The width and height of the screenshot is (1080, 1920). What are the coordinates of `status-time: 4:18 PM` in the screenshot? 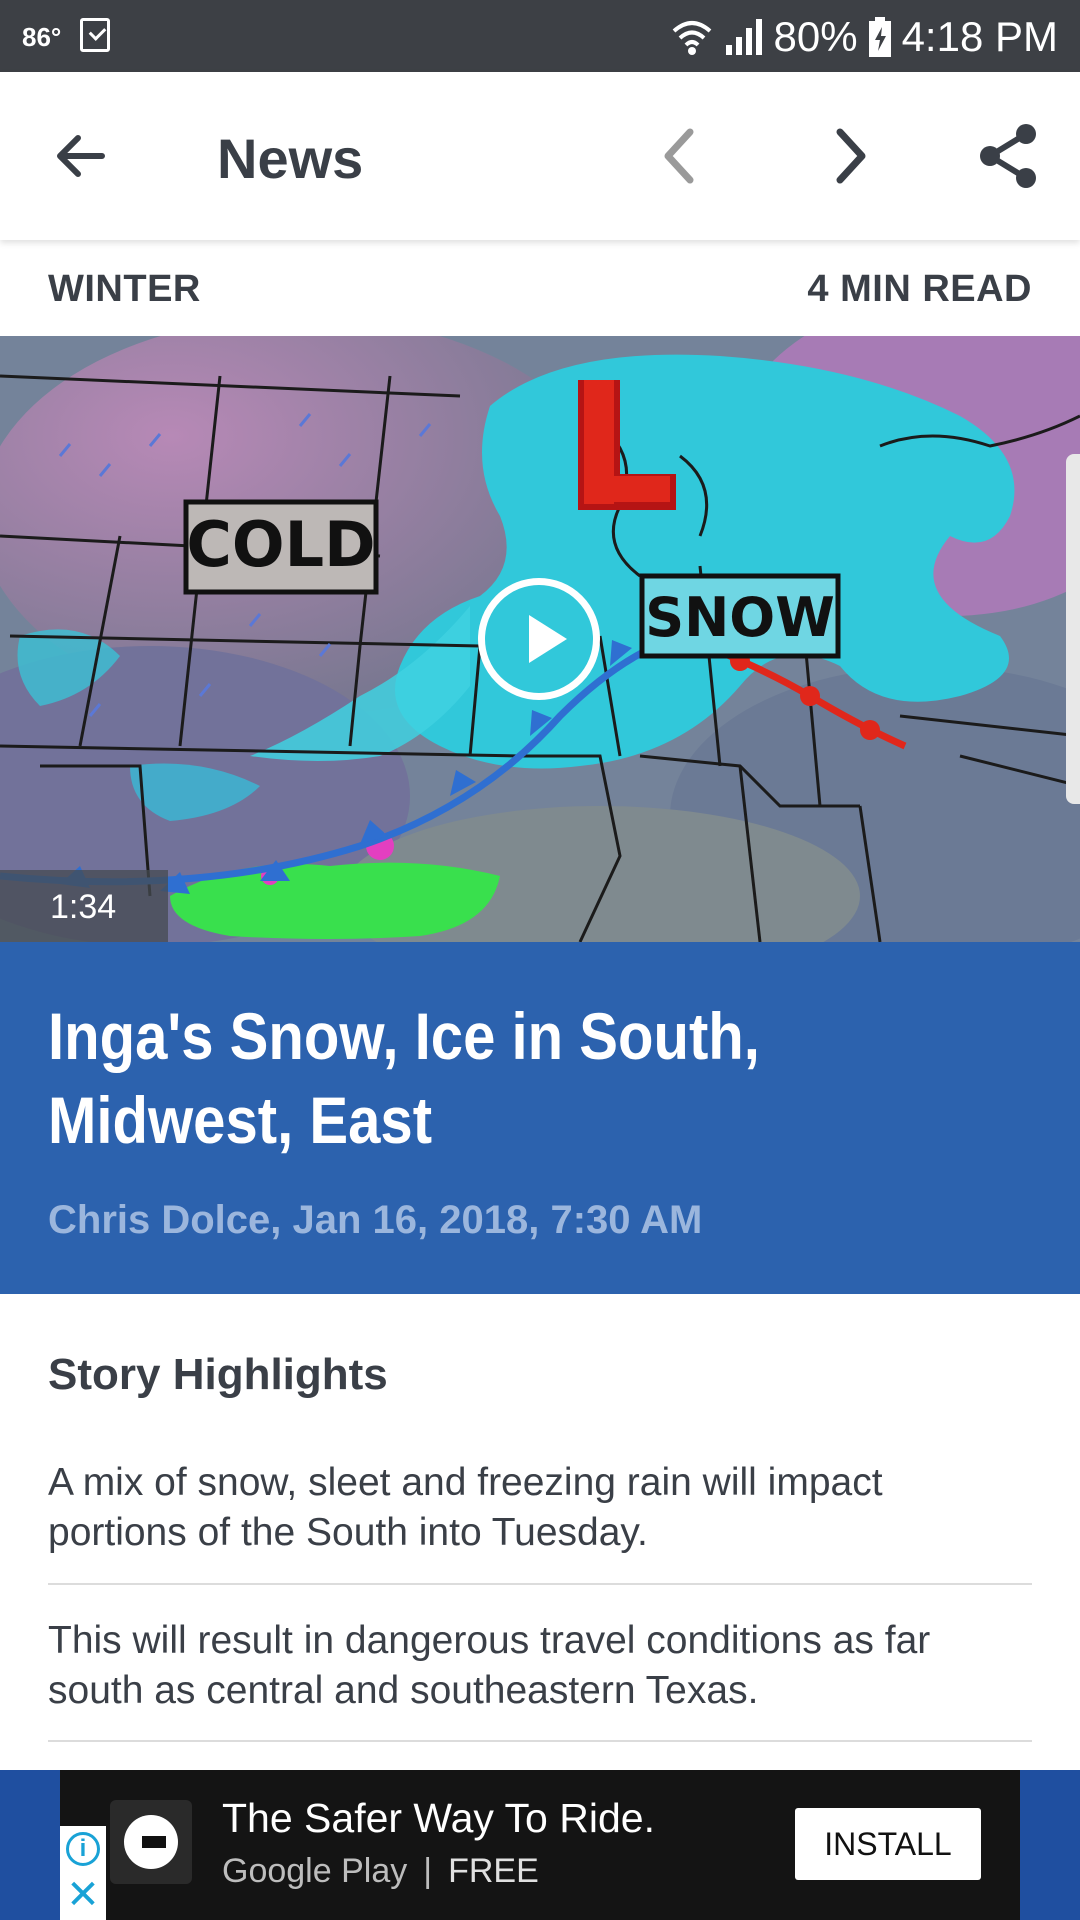 It's located at (979, 36).